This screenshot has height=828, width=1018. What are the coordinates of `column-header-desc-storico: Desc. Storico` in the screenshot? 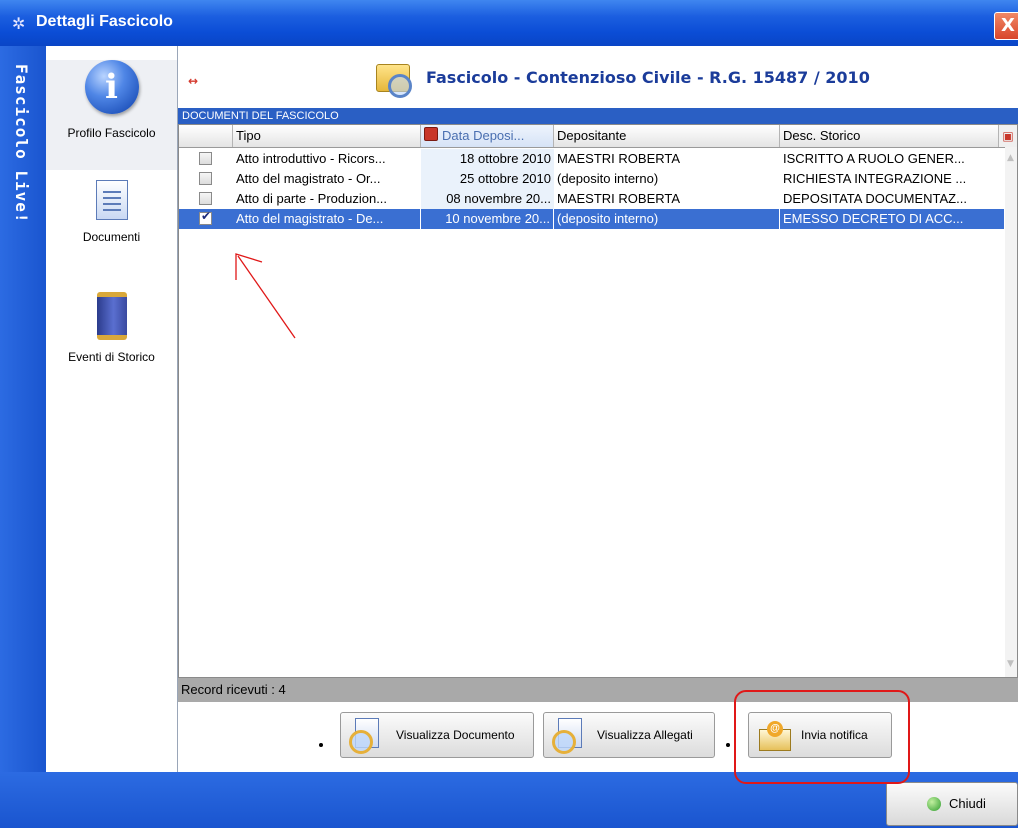 It's located at (889, 136).